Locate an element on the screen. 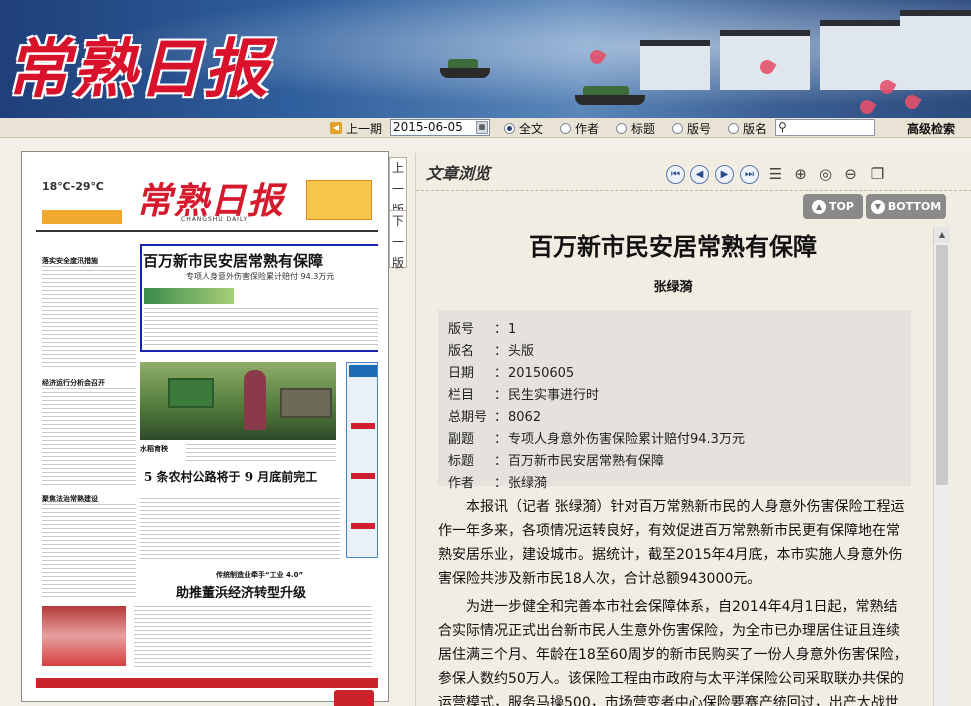  date-select: 2015-06-05 ▦ is located at coordinates (440, 127).